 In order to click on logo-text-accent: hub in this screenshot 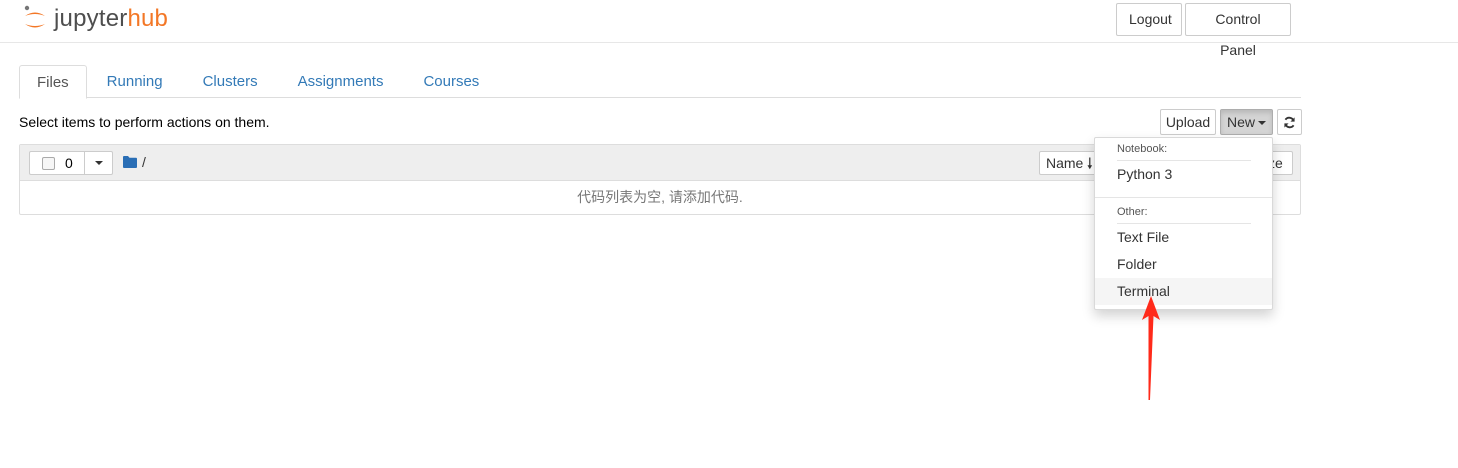, I will do `click(148, 18)`.